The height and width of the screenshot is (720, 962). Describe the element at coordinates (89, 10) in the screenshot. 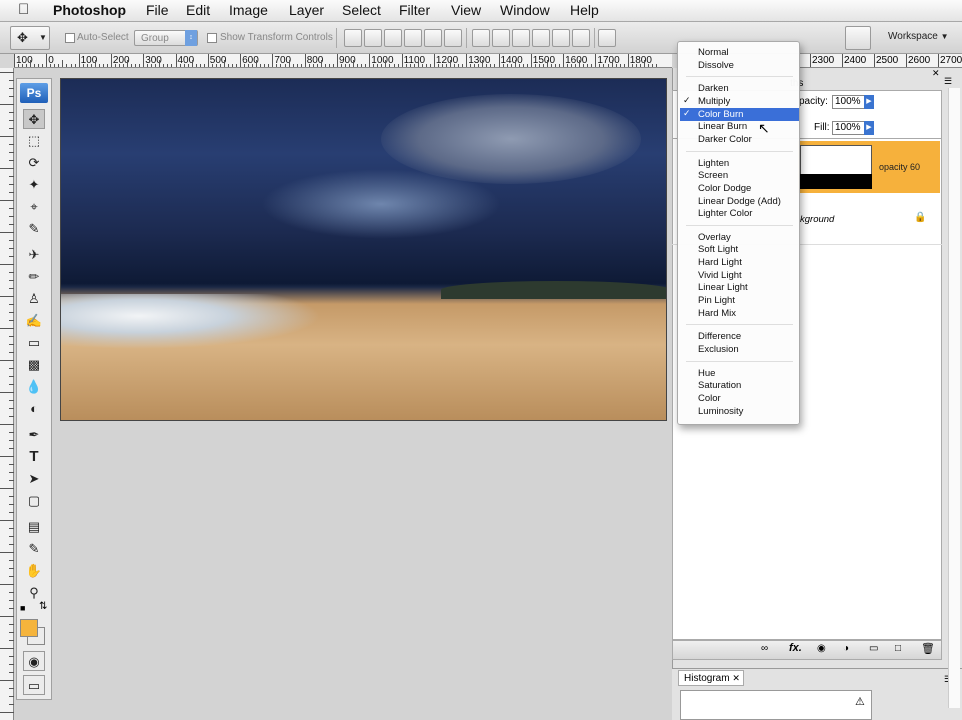

I see `app-menu: Photoshop` at that location.